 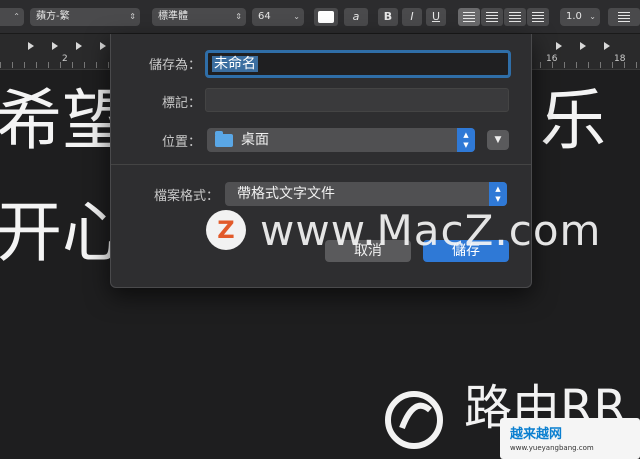 I want to click on location-label: 位置：, so click(x=181, y=142).